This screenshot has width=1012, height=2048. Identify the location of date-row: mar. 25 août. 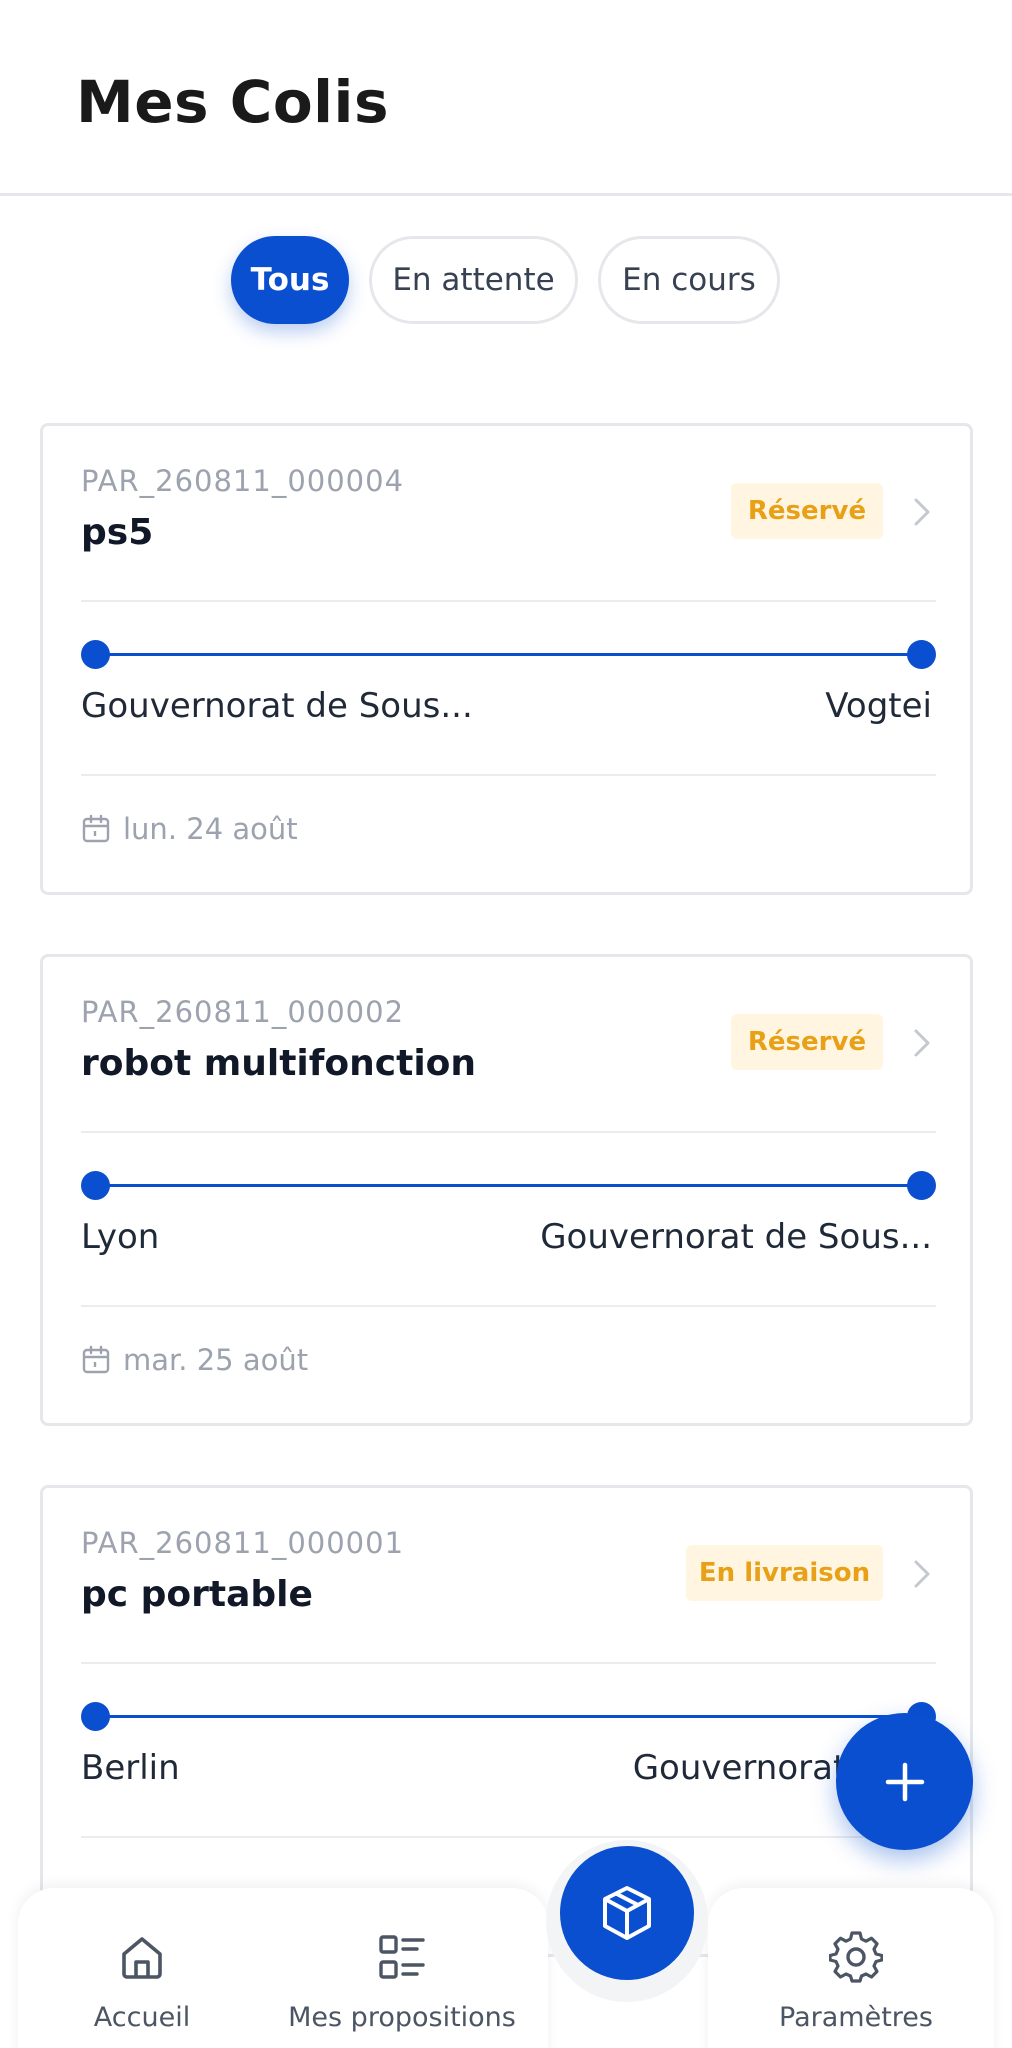
(194, 1360).